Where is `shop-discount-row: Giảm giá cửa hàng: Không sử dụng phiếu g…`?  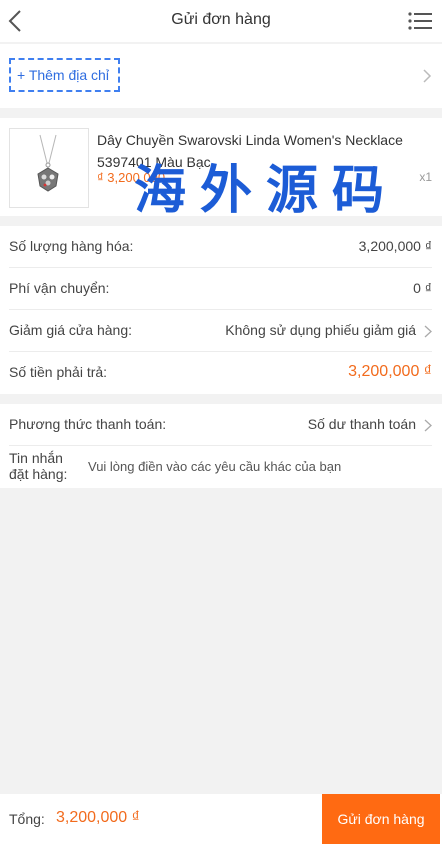 shop-discount-row: Giảm giá cửa hàng: Không sử dụng phiếu g… is located at coordinates (220, 331).